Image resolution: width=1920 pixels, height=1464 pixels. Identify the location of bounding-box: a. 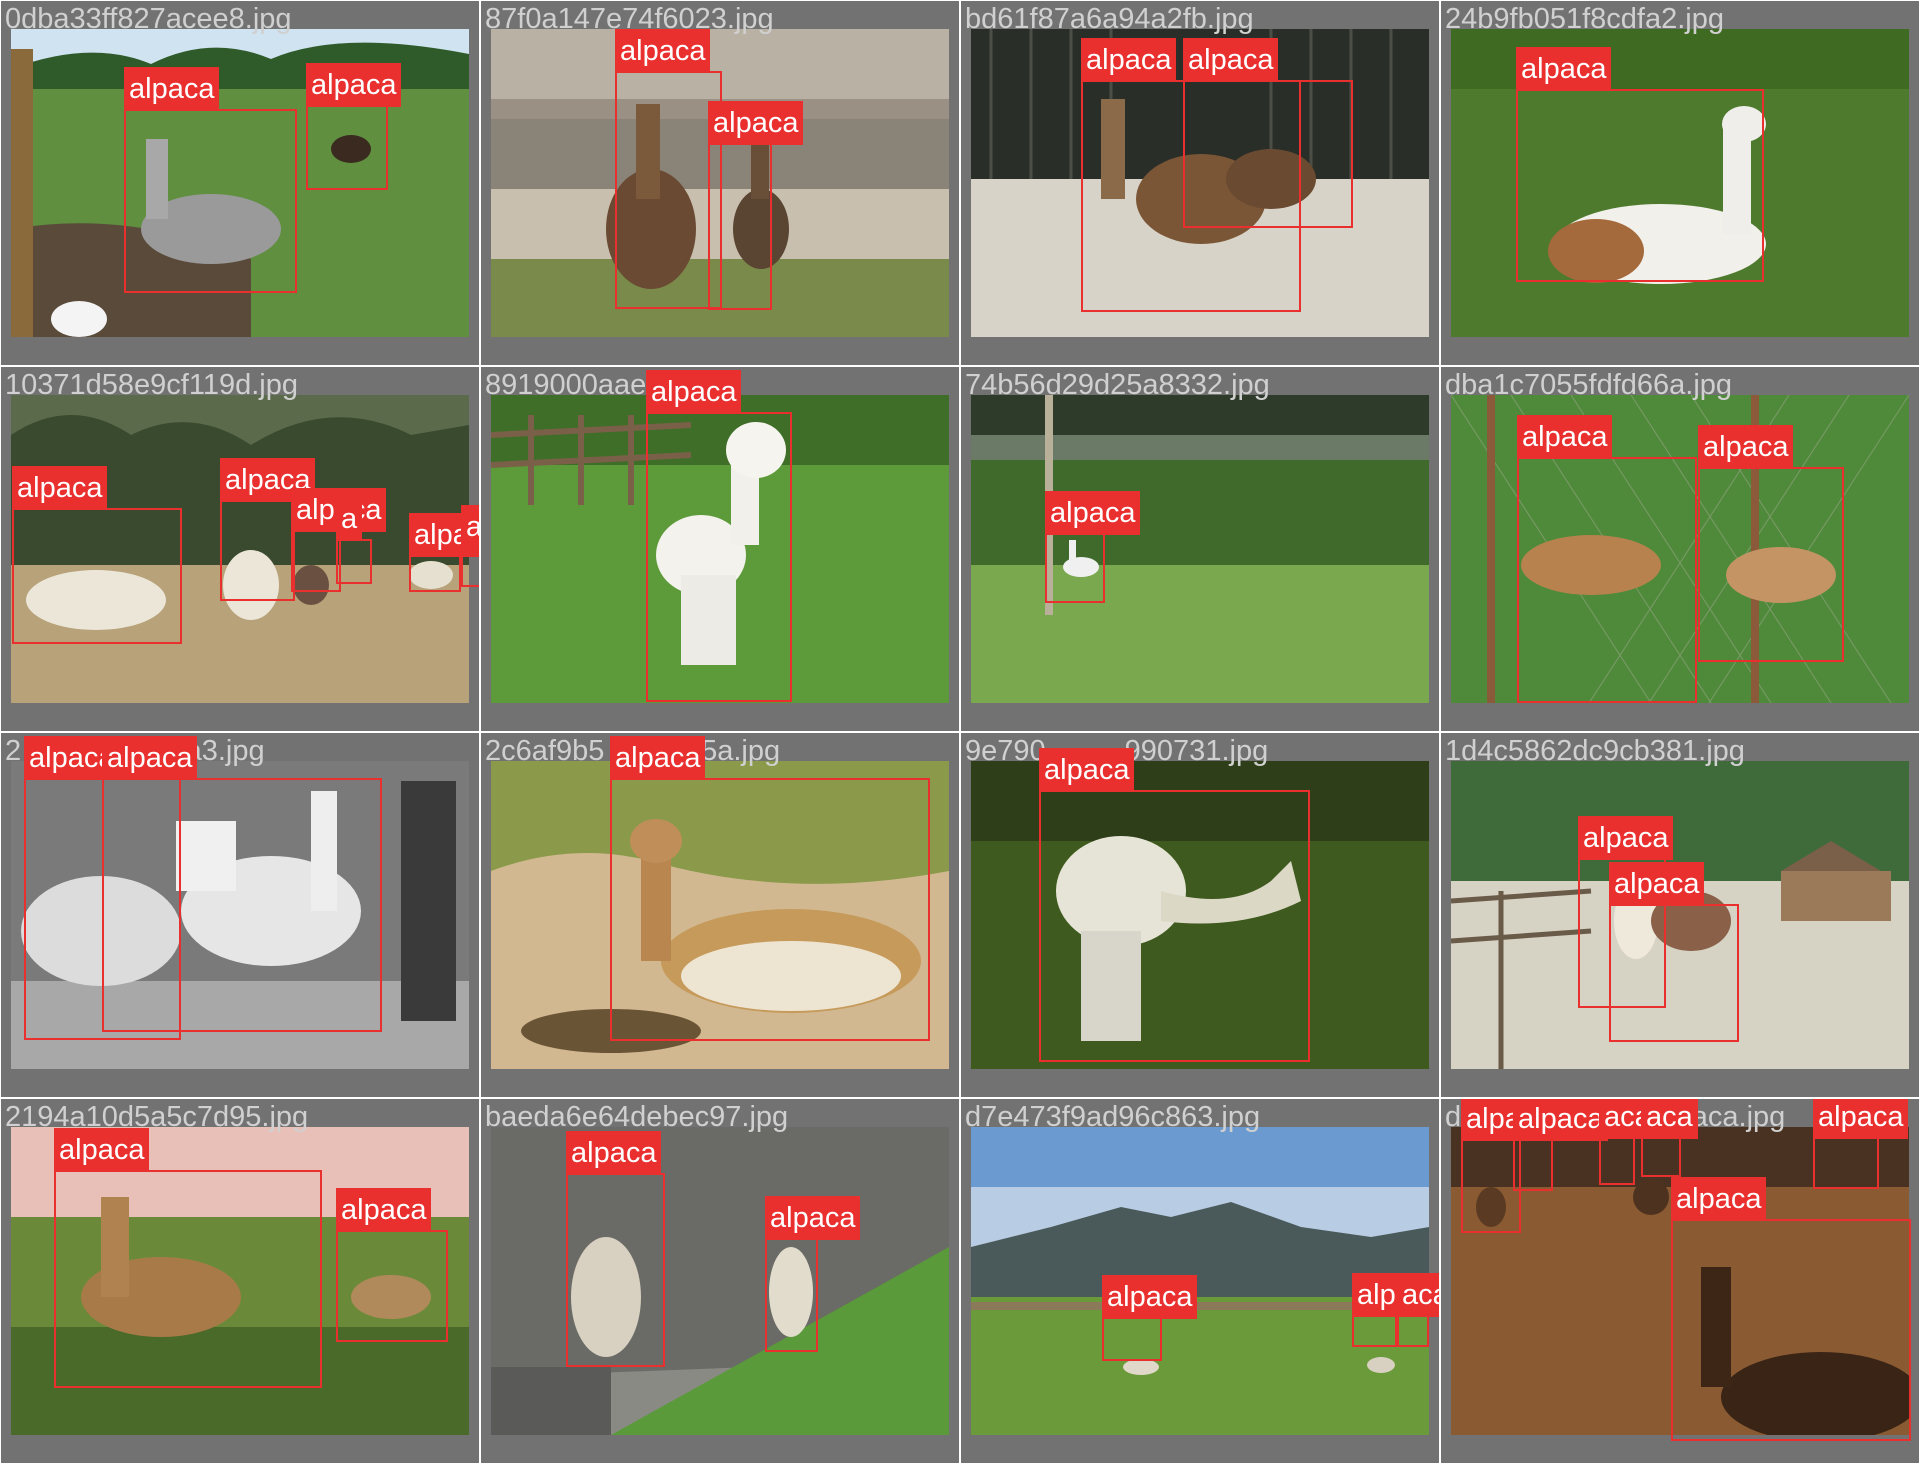
(354, 540).